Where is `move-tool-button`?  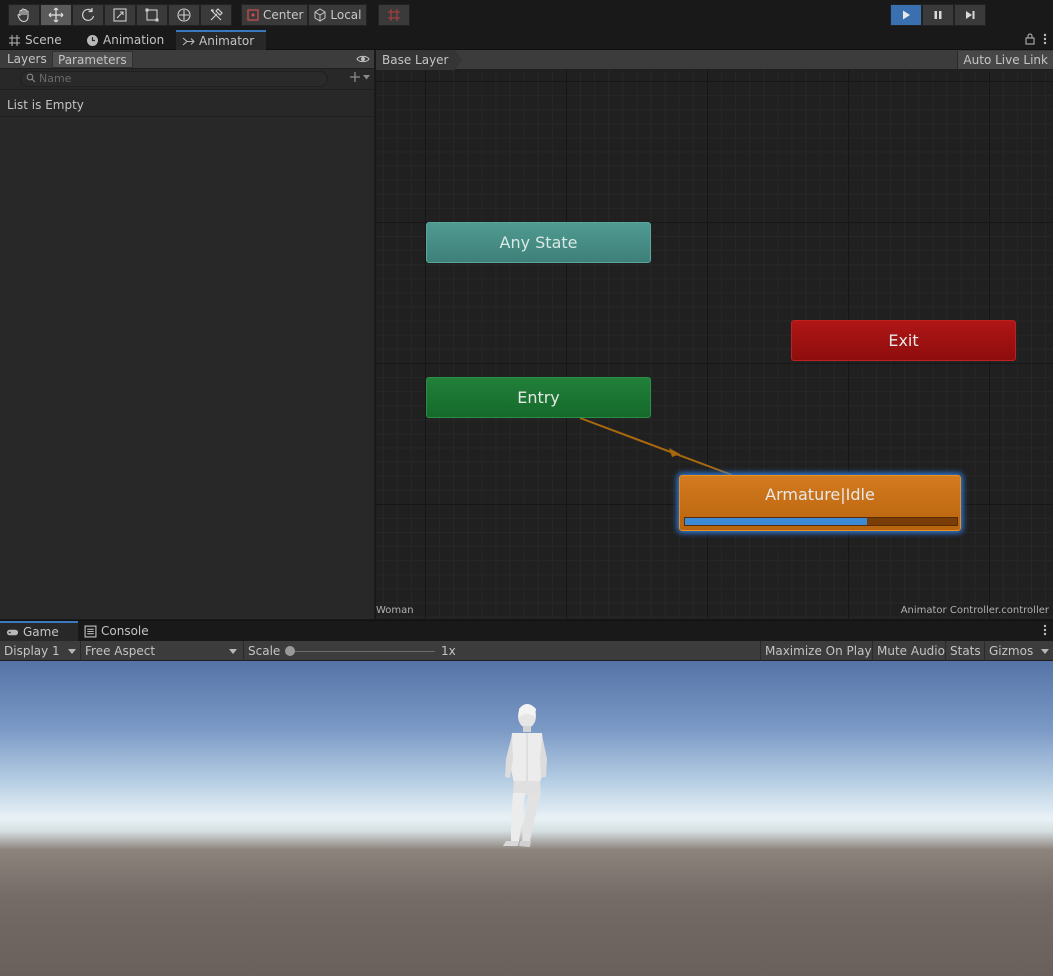
move-tool-button is located at coordinates (56, 15).